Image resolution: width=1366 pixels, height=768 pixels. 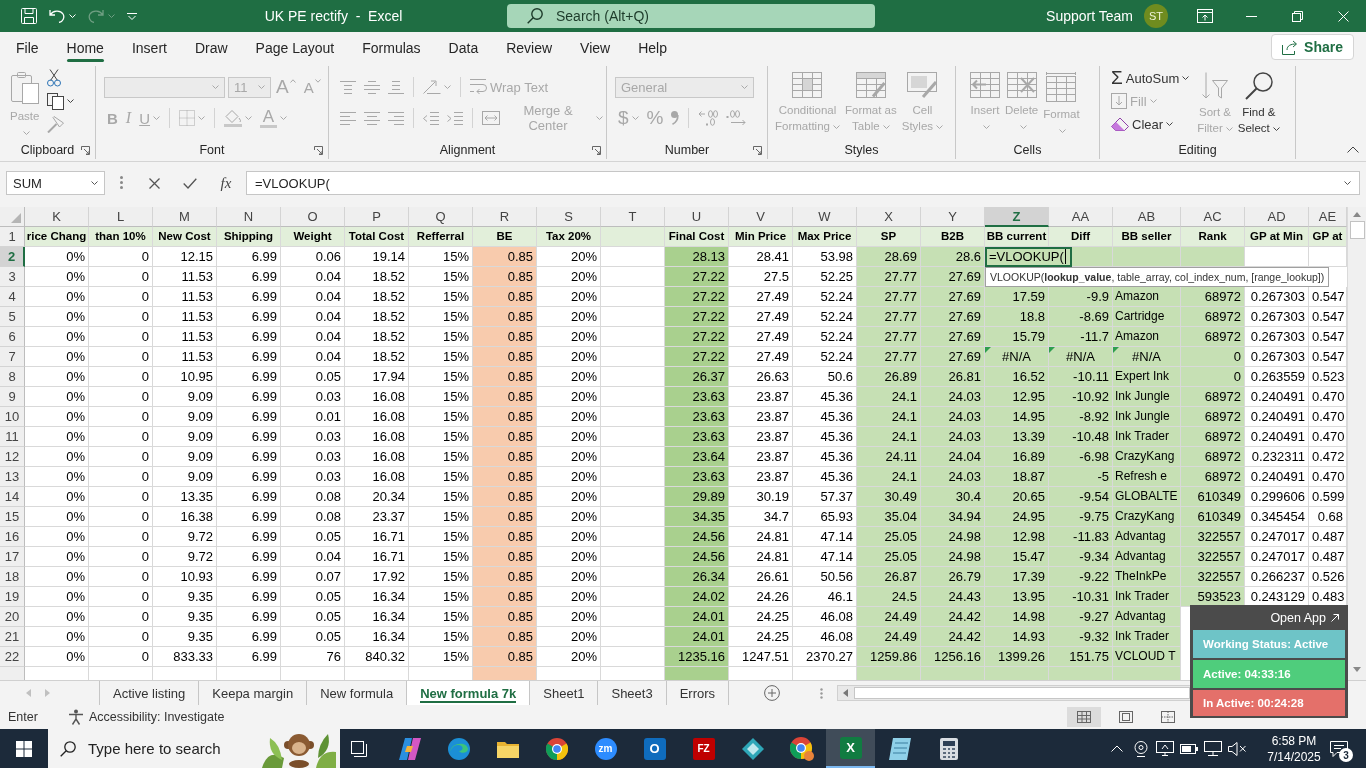 I want to click on column-header: P, so click(x=377, y=217).